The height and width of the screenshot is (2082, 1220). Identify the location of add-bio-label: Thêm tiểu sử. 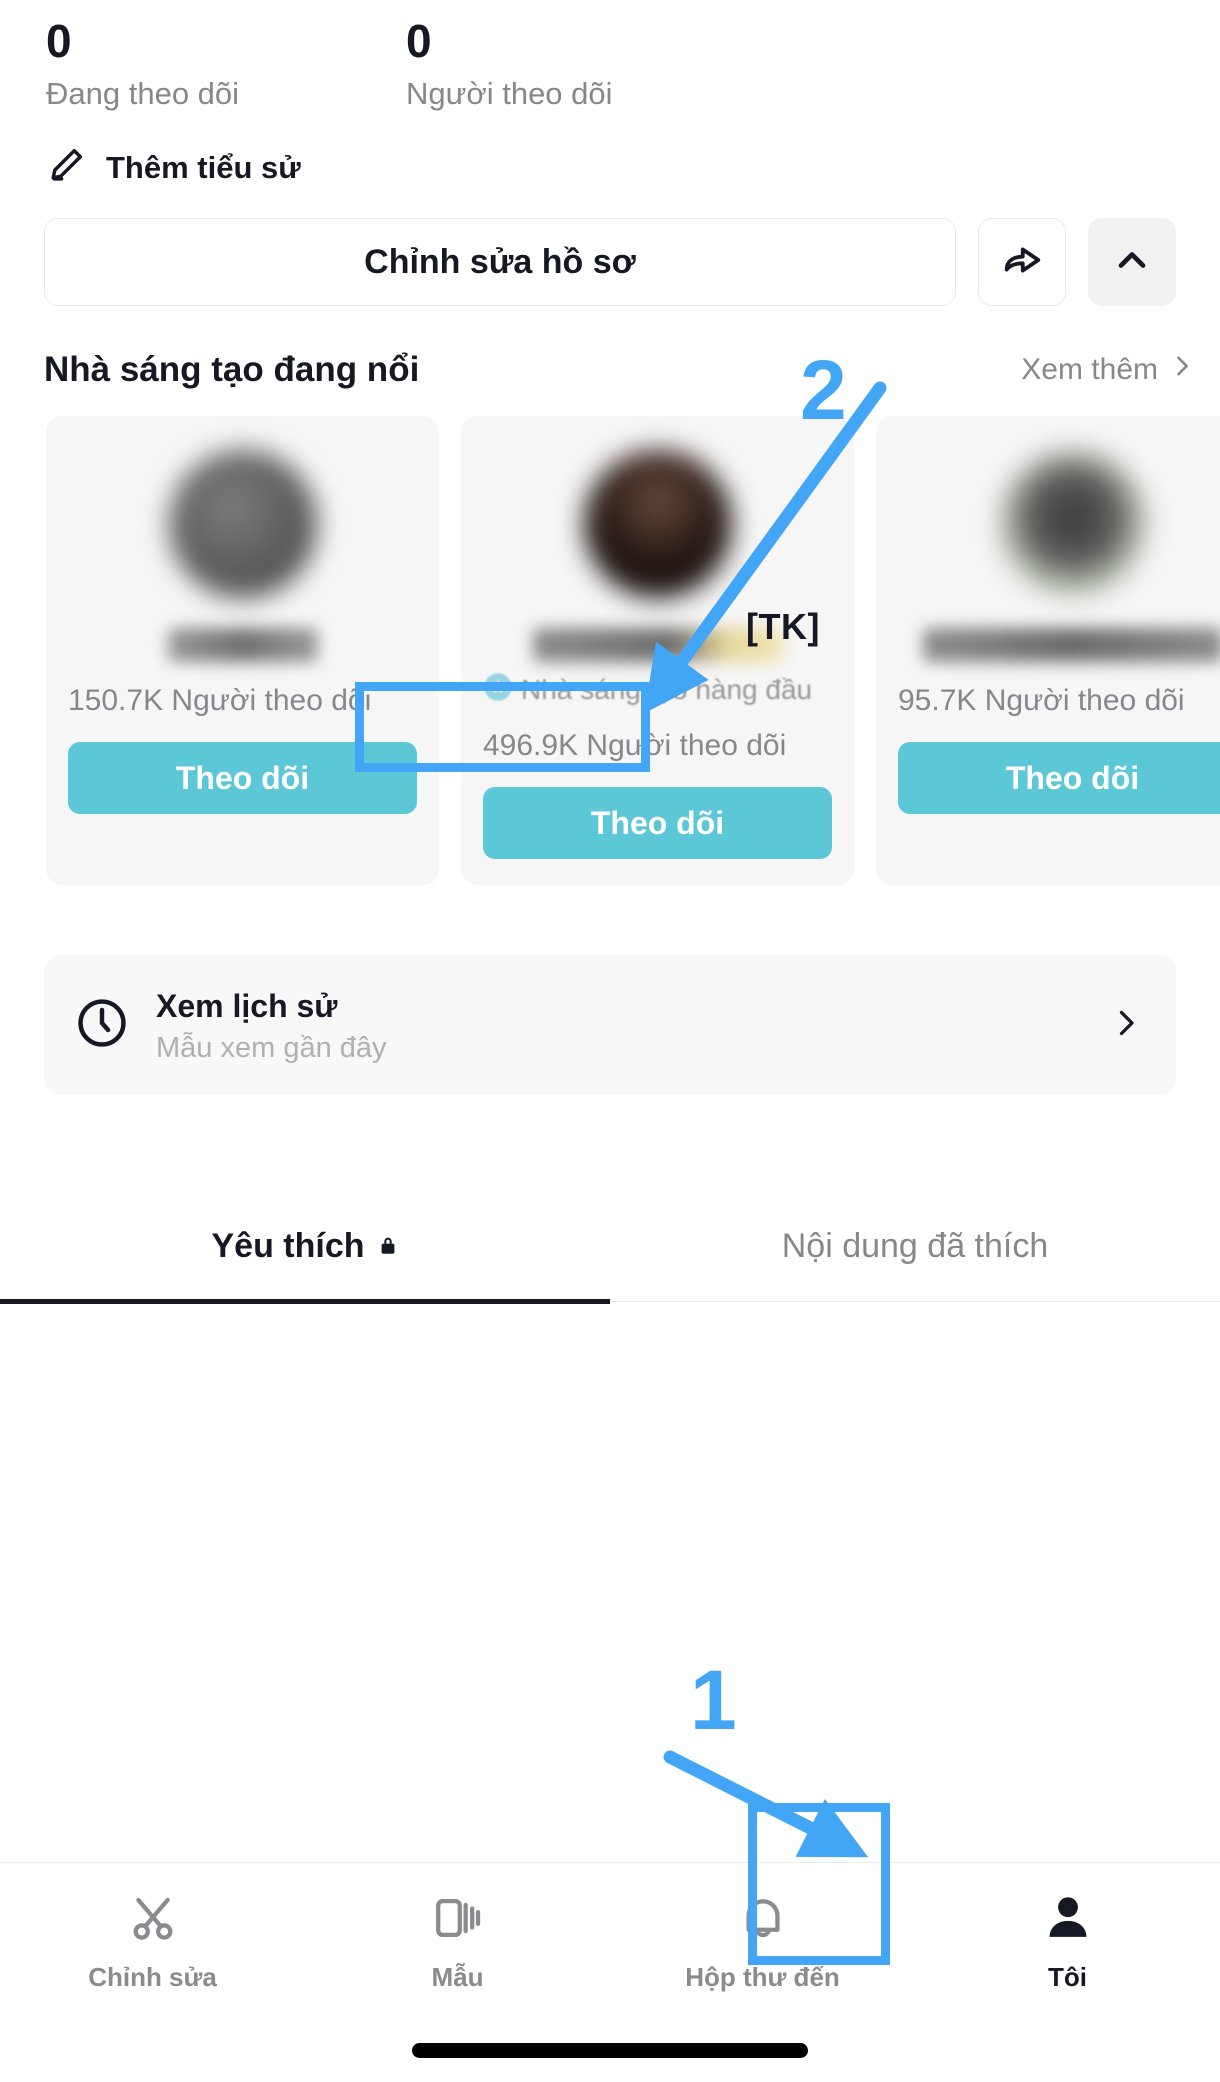
(203, 167).